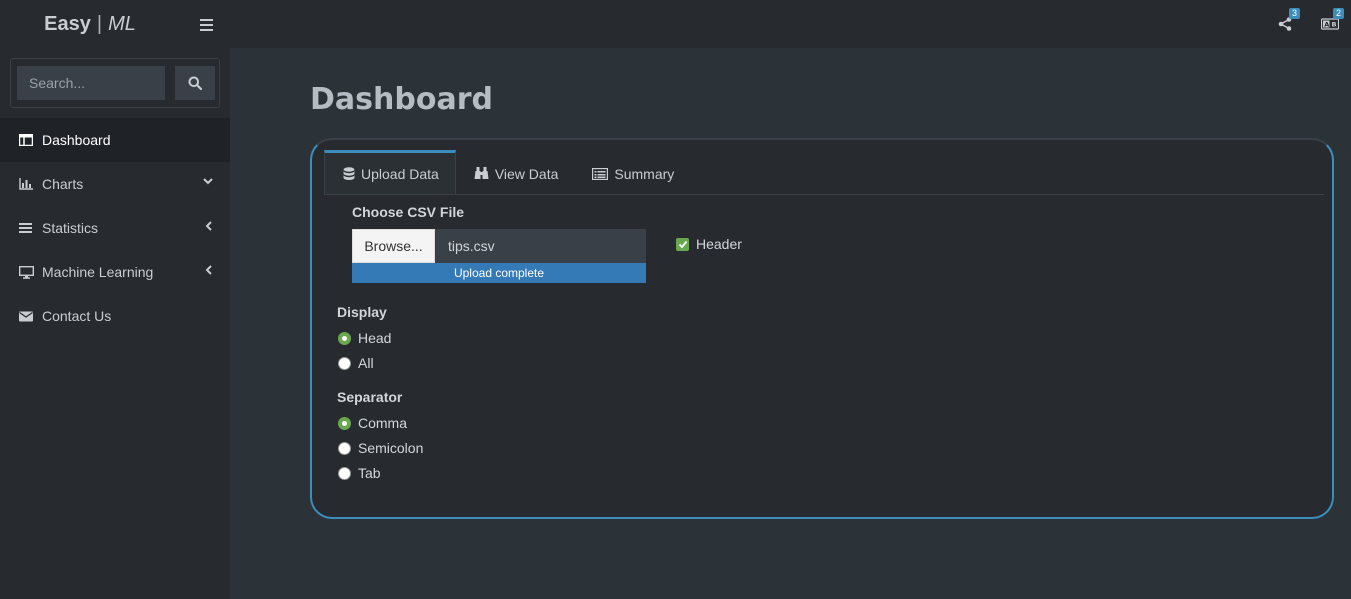 Image resolution: width=1351 pixels, height=599 pixels. I want to click on table-list-icon, so click(600, 173).